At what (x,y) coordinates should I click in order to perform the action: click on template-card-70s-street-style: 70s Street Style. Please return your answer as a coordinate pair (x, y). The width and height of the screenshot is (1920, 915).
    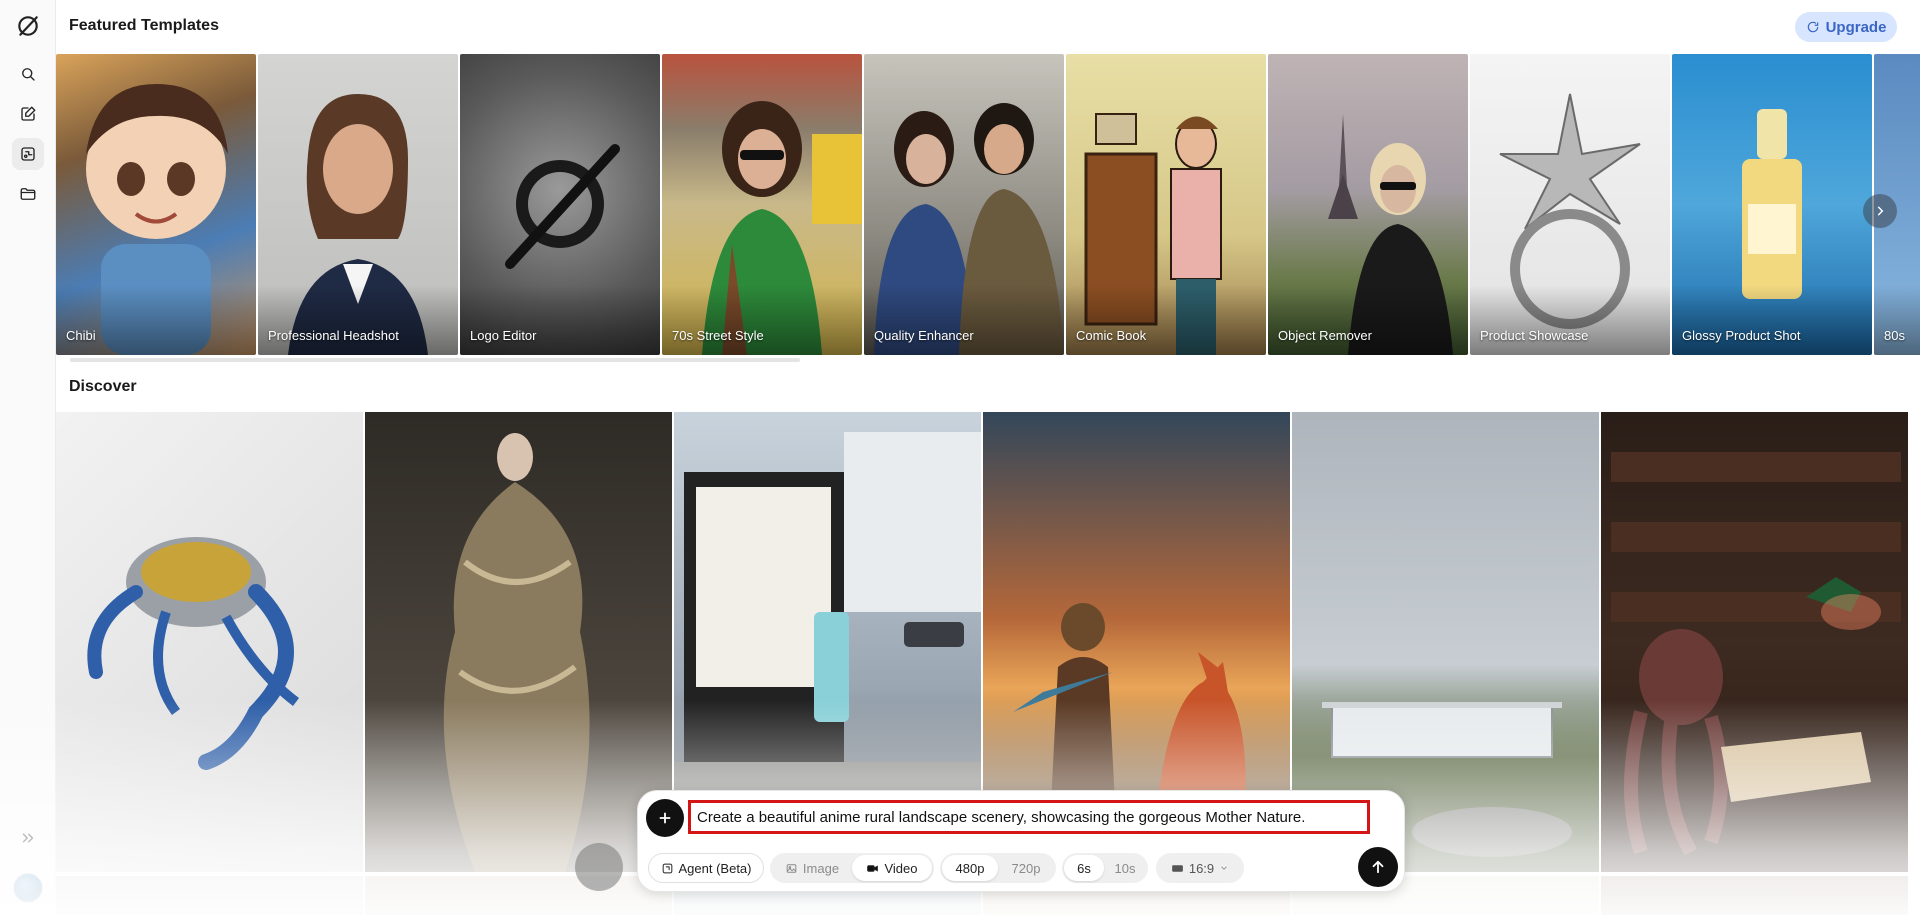
    Looking at the image, I should click on (762, 204).